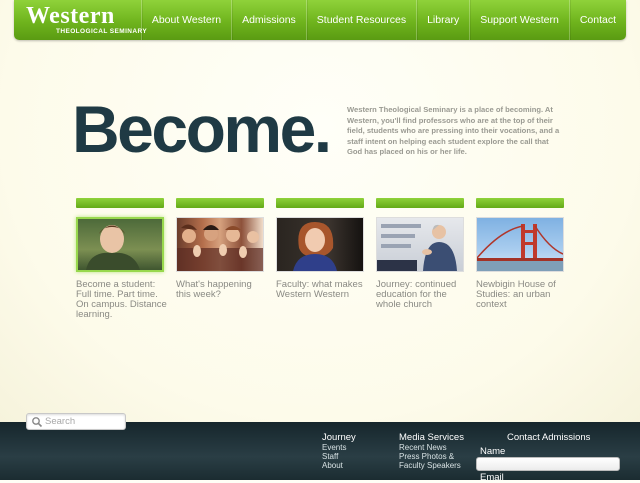 This screenshot has height=483, width=640. What do you see at coordinates (597, 20) in the screenshot?
I see `nav-contact: Contact` at bounding box center [597, 20].